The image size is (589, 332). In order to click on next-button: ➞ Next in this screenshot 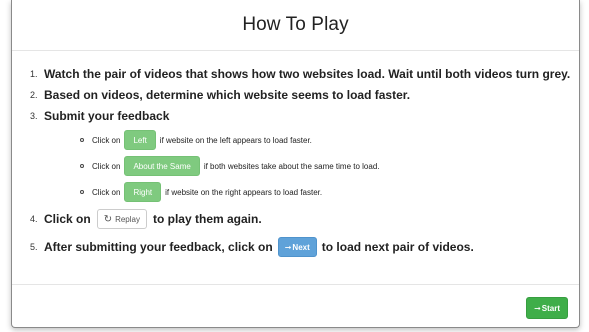, I will do `click(297, 247)`.